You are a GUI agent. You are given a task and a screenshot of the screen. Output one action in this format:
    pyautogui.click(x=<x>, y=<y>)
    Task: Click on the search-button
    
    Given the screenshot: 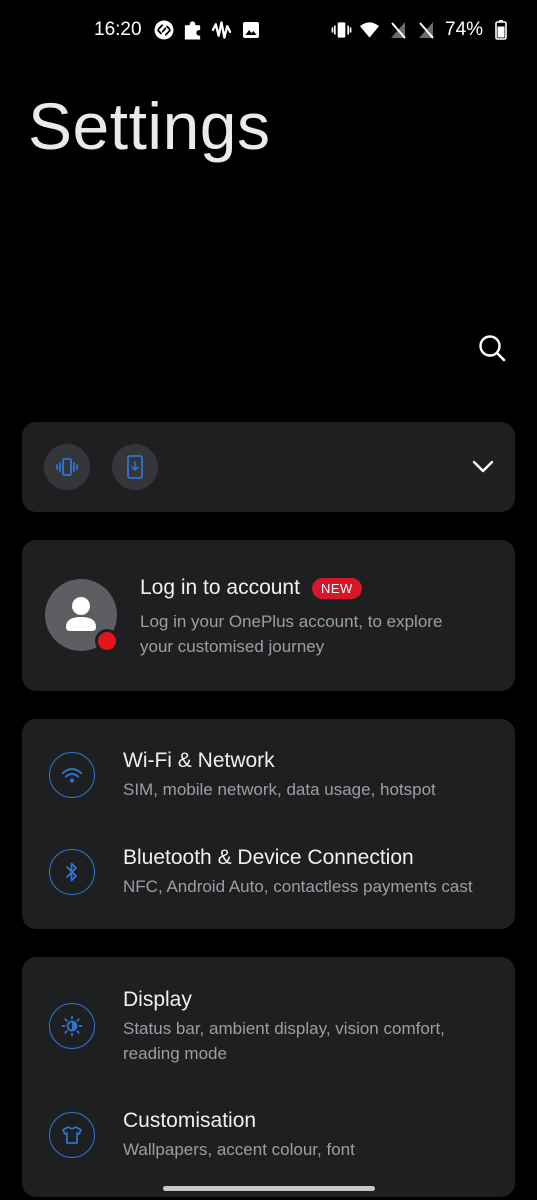 What is the action you would take?
    pyautogui.click(x=492, y=348)
    